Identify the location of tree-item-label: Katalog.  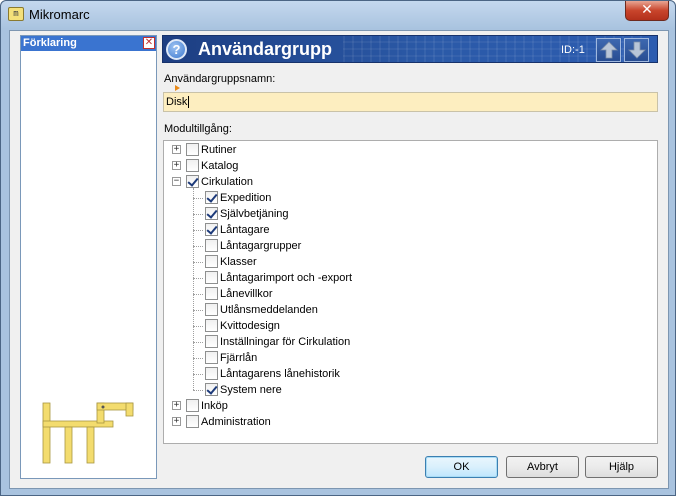
(220, 166).